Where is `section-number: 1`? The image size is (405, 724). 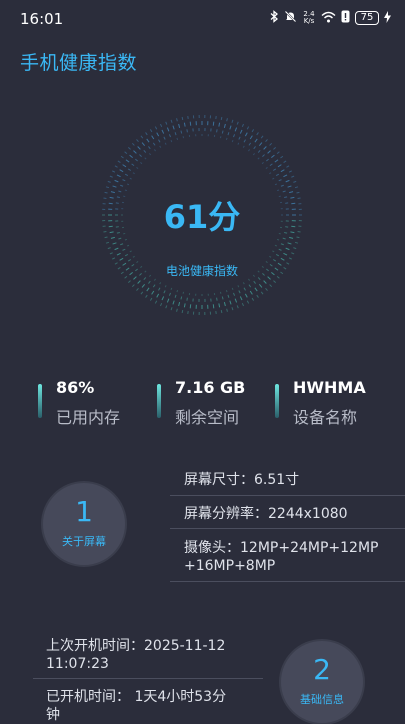 section-number: 1 is located at coordinates (84, 511).